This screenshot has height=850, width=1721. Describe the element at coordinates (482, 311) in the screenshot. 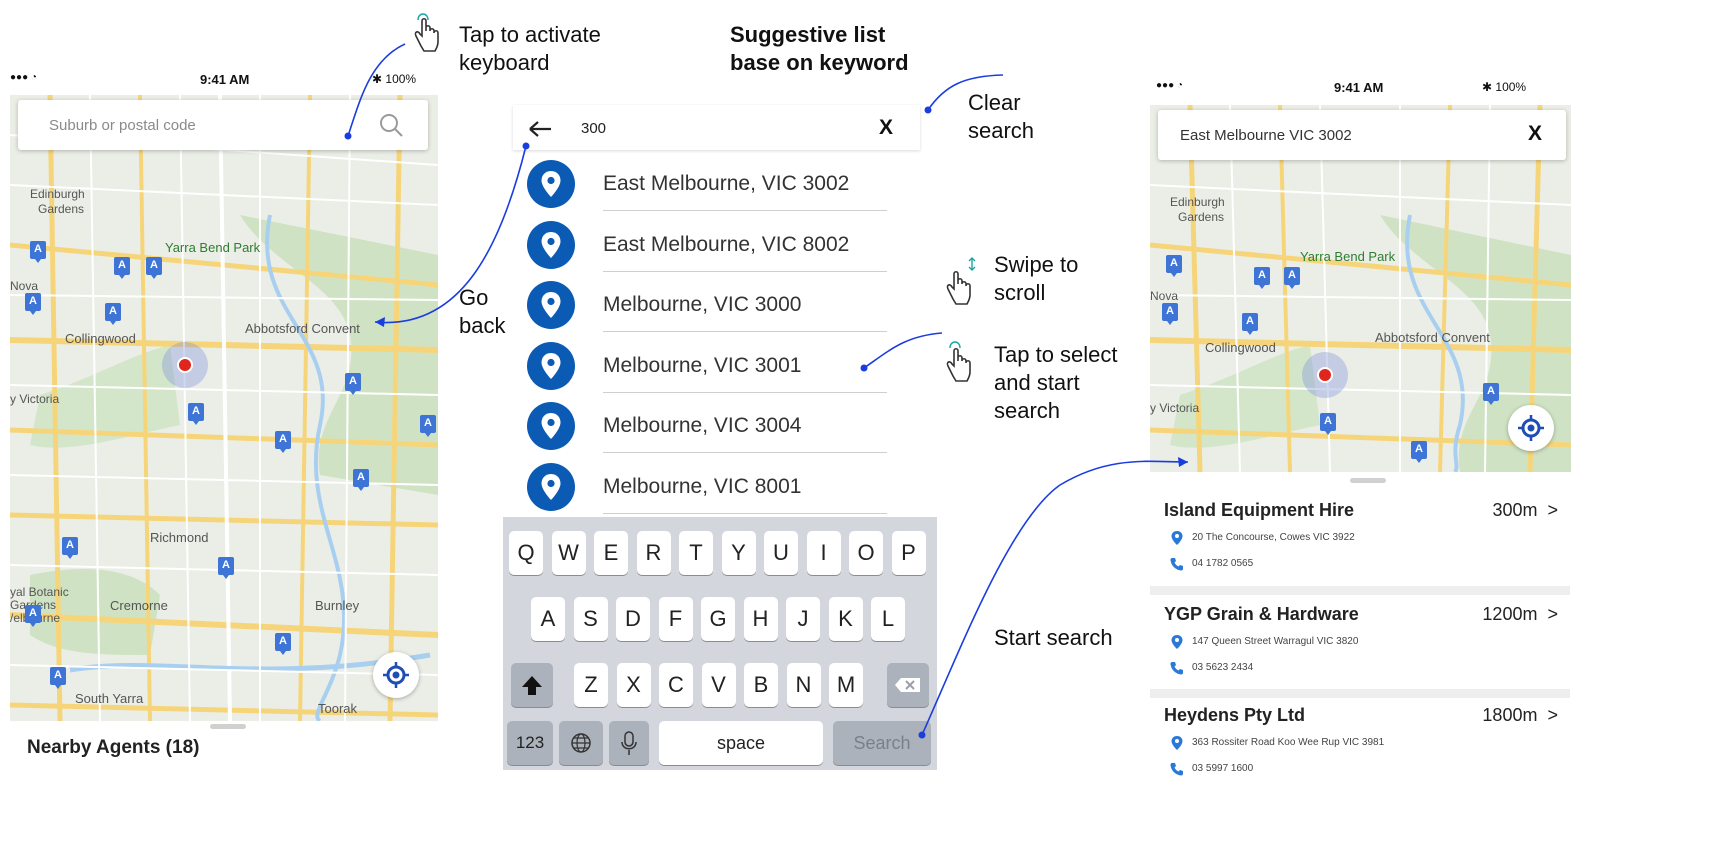

I see `annotation-go-back: Go back` at that location.